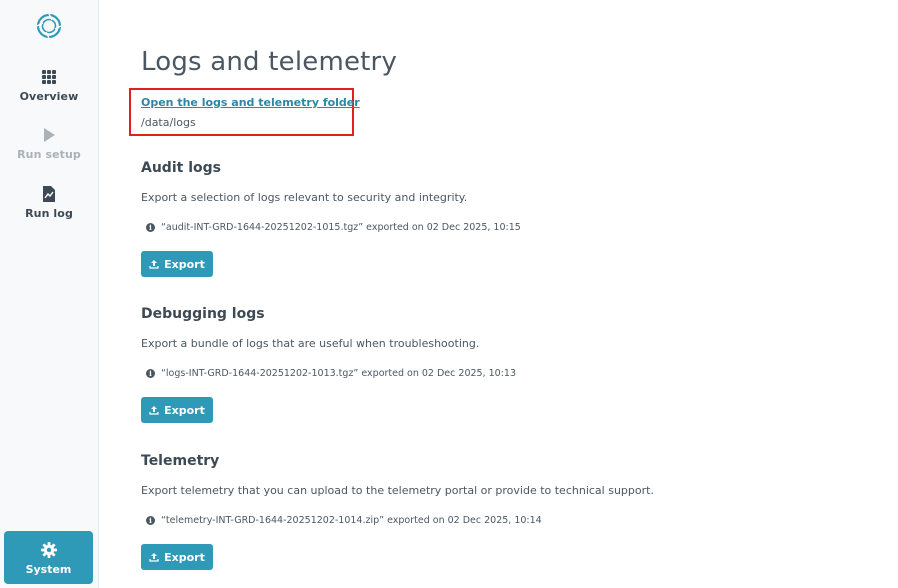  Describe the element at coordinates (49, 213) in the screenshot. I see `sidebar-item-label: Run log` at that location.